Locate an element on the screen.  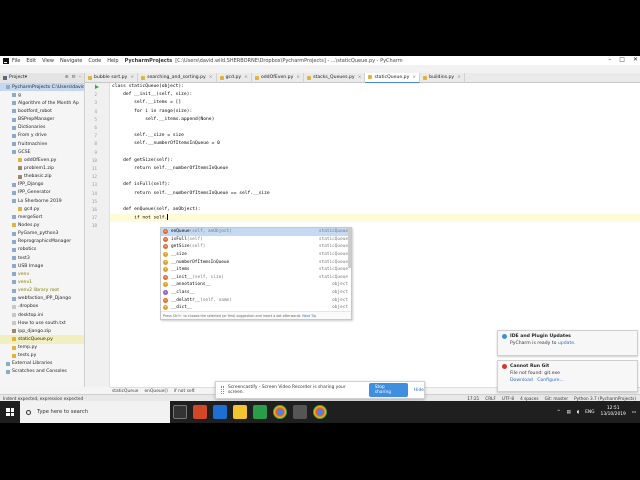
tree-folder: BSPrepManager is located at coordinates (42, 120).